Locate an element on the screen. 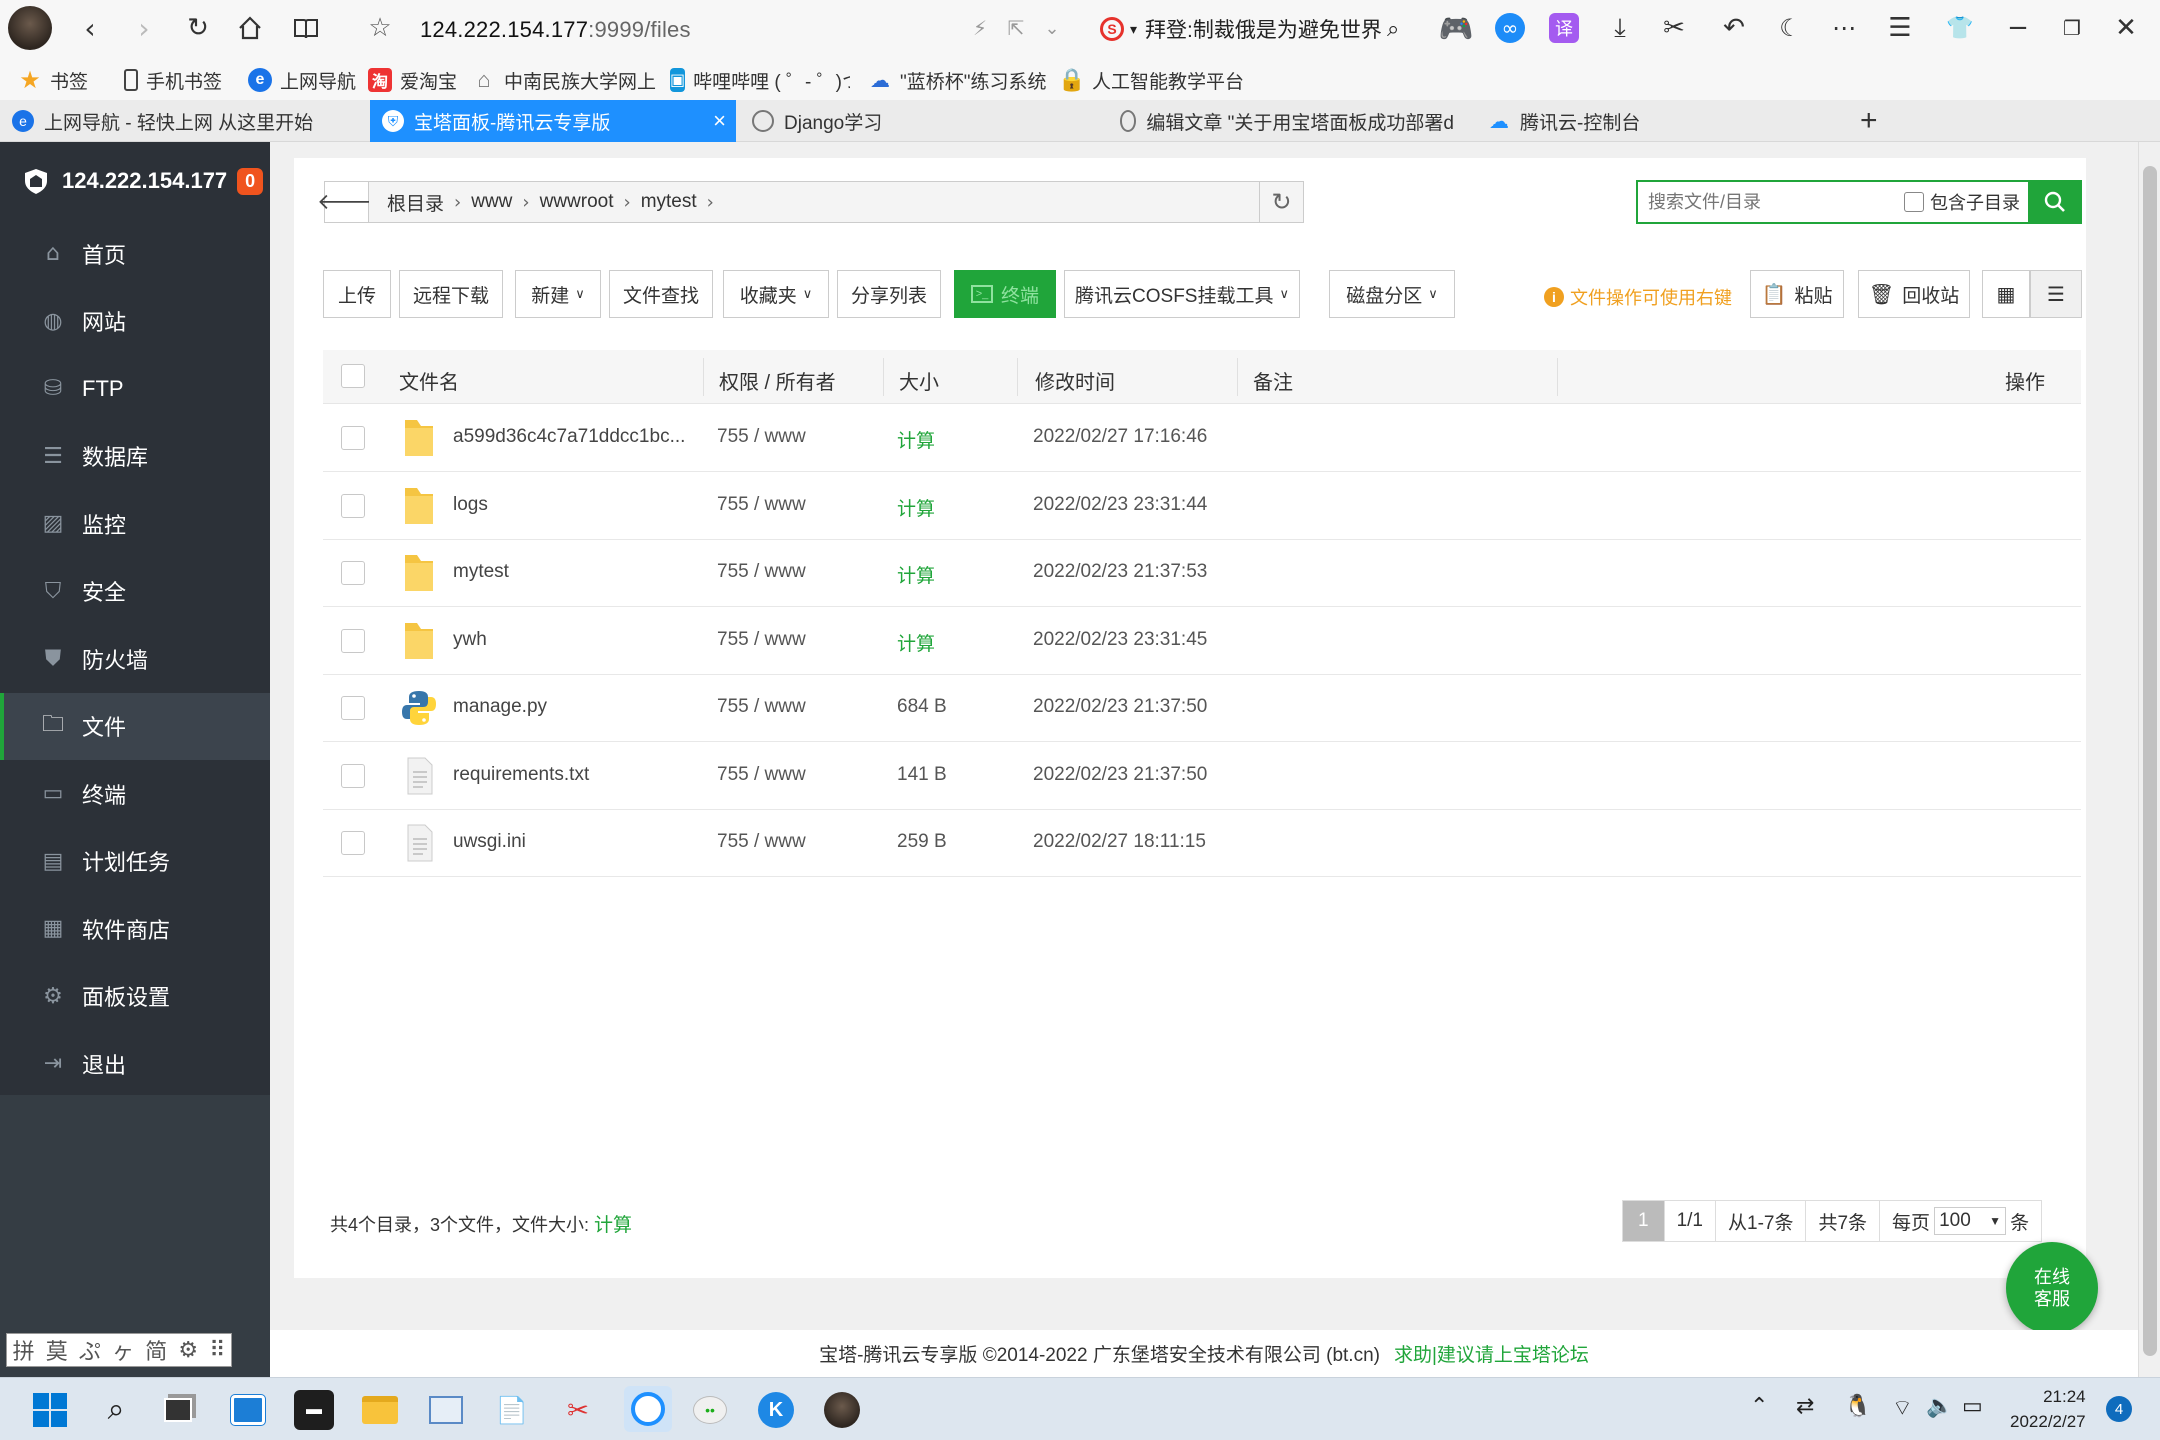 The width and height of the screenshot is (2160, 1440). user-avatar is located at coordinates (30, 28).